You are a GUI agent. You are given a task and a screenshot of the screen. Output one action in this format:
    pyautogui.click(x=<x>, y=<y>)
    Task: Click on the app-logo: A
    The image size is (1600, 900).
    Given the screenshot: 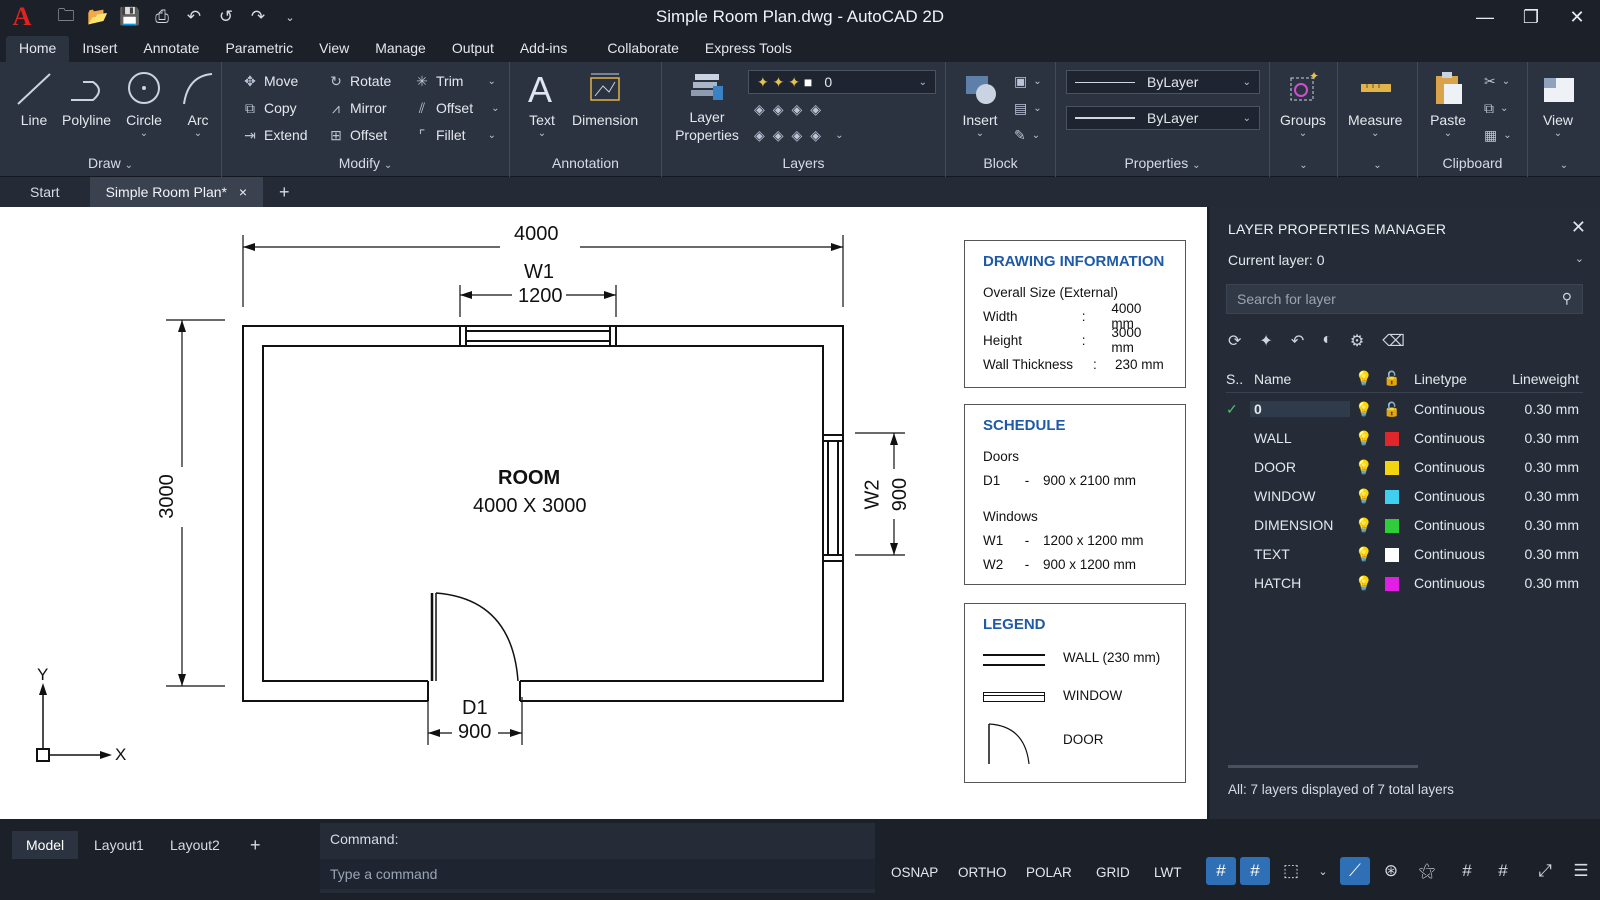 What is the action you would take?
    pyautogui.click(x=22, y=17)
    